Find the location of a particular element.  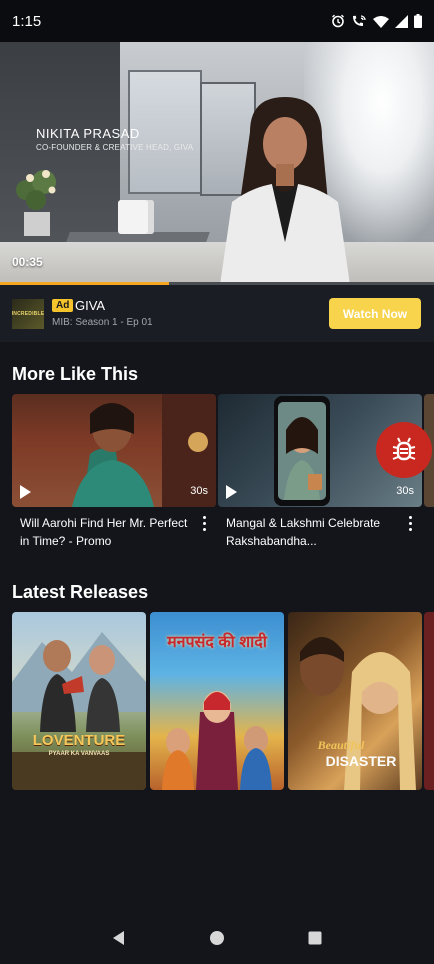

video-overlay-role: CO-FOUNDER & CREATIVE HEAD, GIVA is located at coordinates (115, 147).